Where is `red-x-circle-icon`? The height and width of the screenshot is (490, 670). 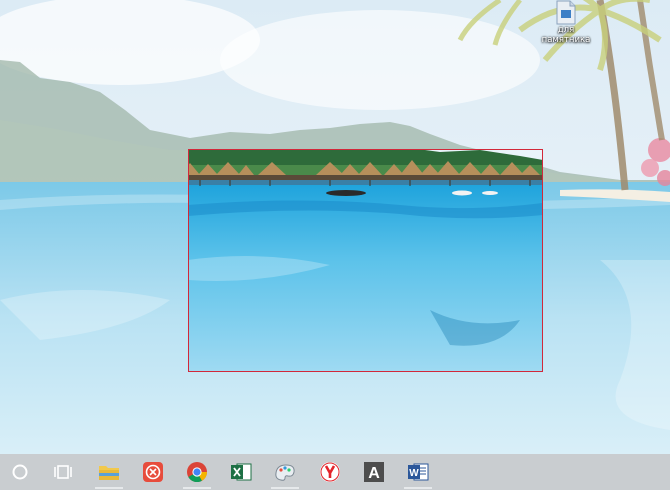 red-x-circle-icon is located at coordinates (153, 472).